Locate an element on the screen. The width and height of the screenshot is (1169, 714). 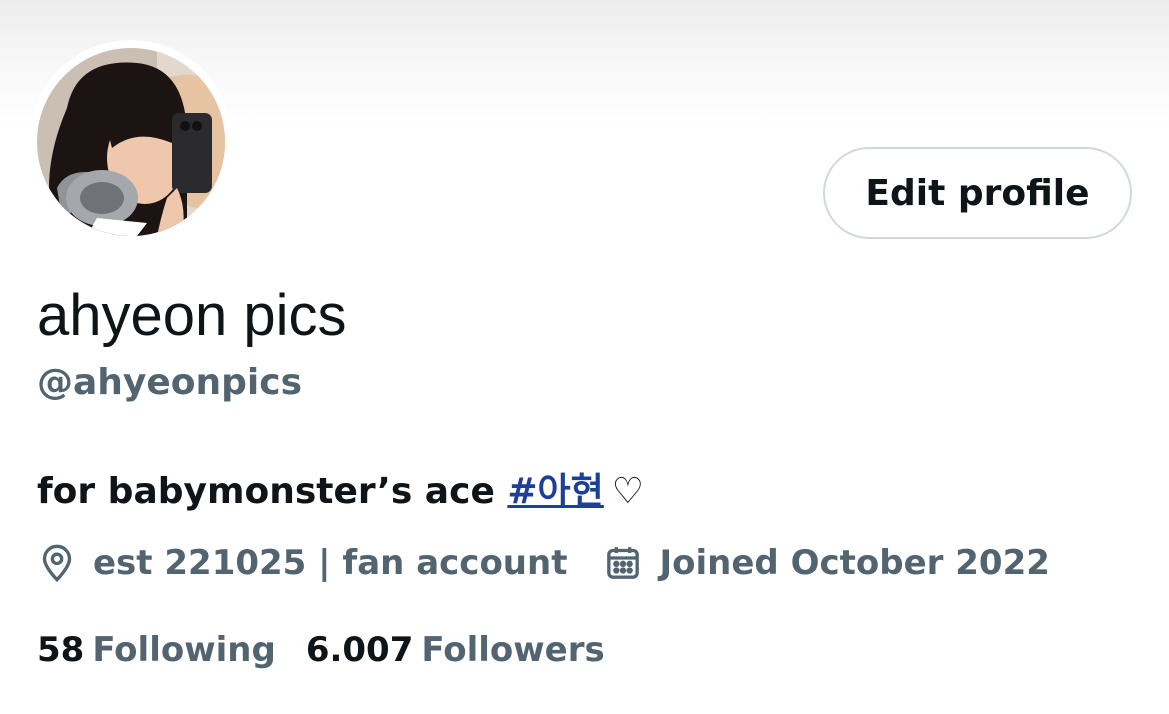
location-text: est 221025 | fan account is located at coordinates (330, 563).